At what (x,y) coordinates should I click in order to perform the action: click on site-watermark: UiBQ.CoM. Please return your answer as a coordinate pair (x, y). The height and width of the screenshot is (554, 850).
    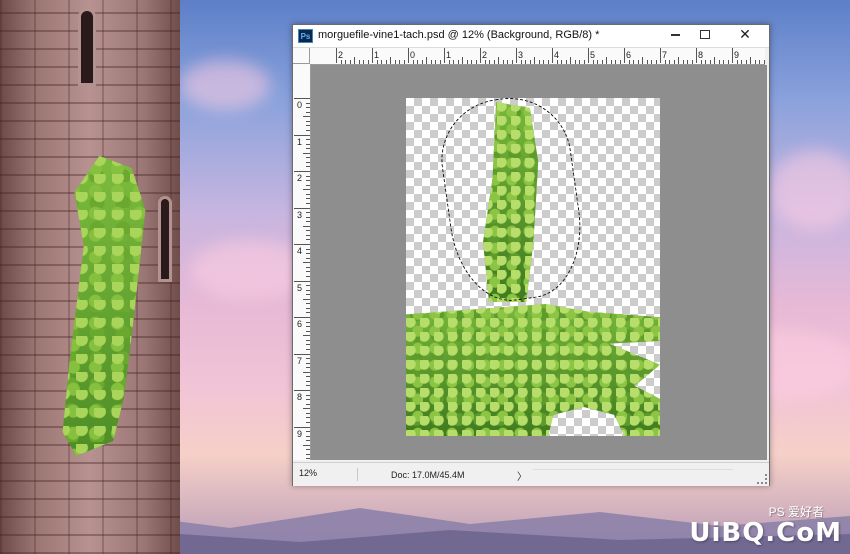
    Looking at the image, I should click on (765, 533).